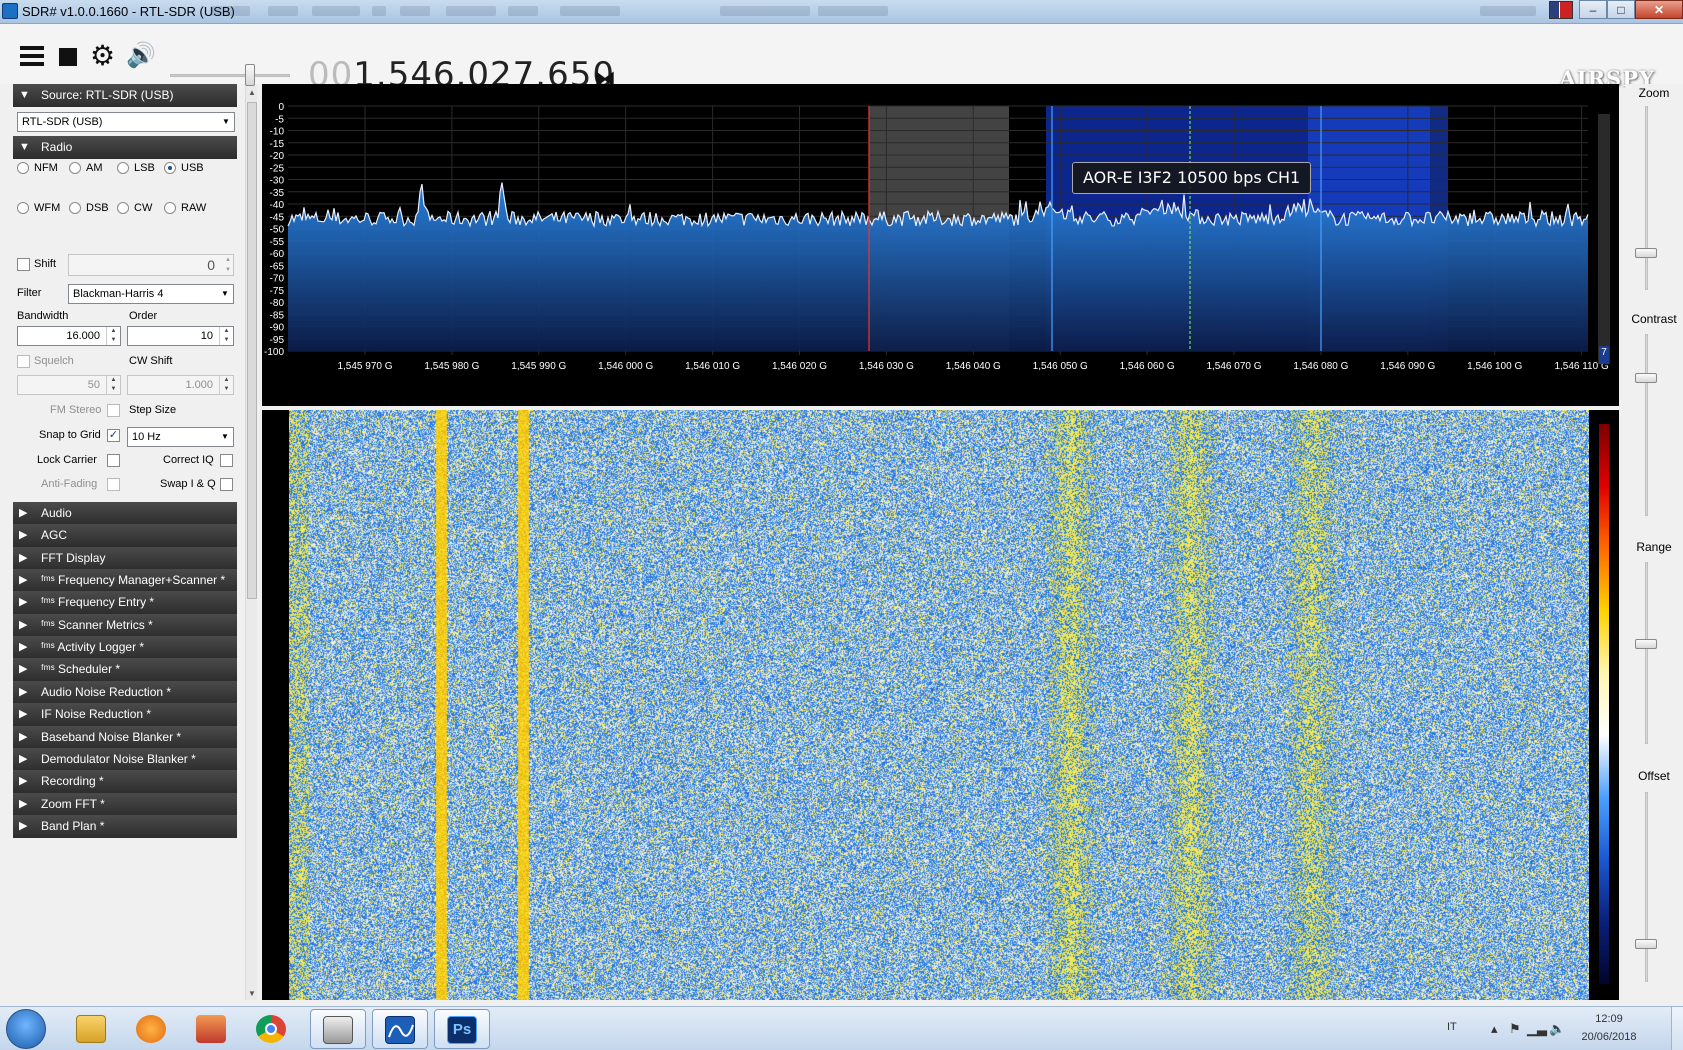 This screenshot has width=1683, height=1050. Describe the element at coordinates (136, 168) in the screenshot. I see `mode-radio-lsb: LSB` at that location.